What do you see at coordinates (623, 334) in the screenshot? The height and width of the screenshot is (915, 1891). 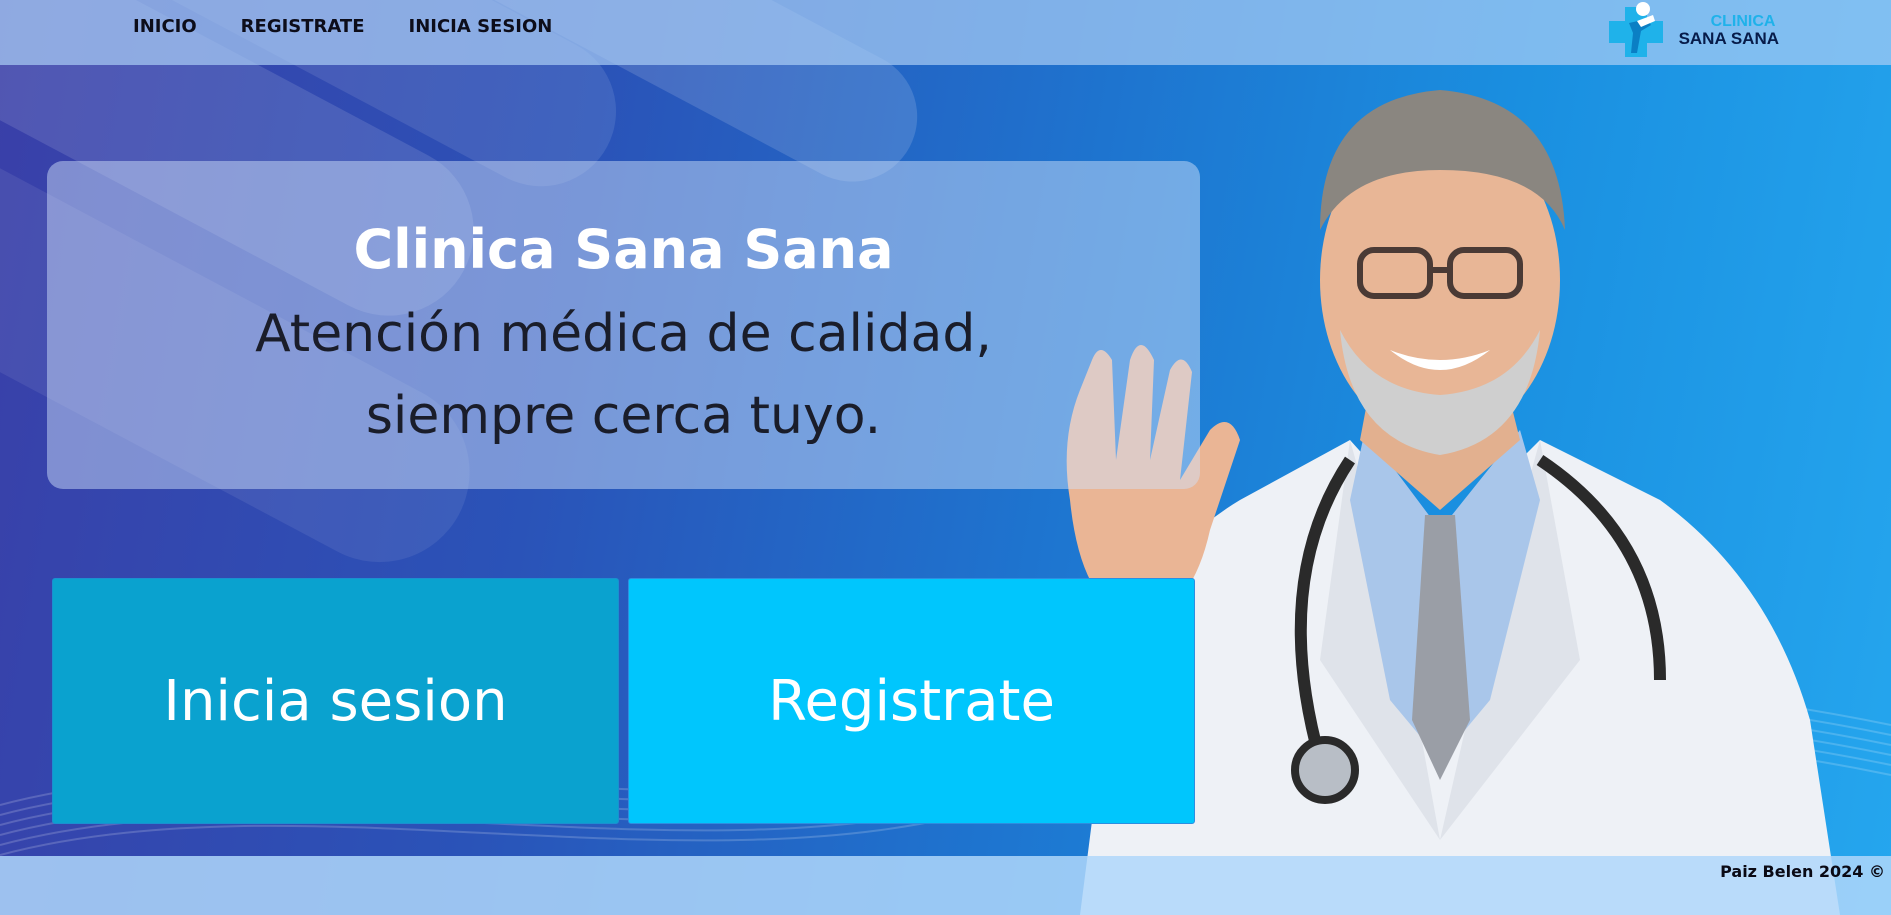 I see `hero-subtitle-line-1: Atención médica de calidad,` at bounding box center [623, 334].